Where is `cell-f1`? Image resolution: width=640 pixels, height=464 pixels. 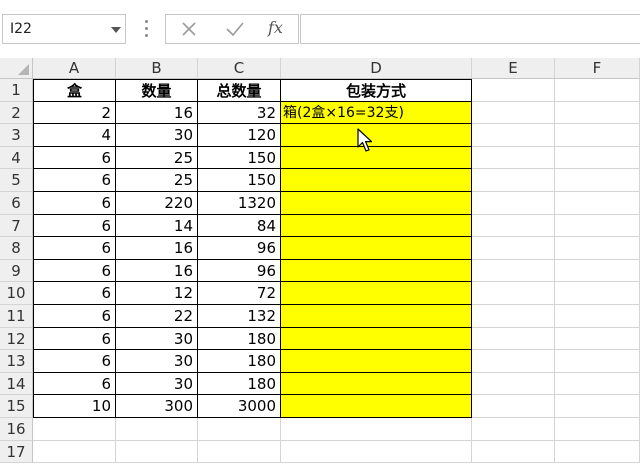
cell-f1 is located at coordinates (597, 90).